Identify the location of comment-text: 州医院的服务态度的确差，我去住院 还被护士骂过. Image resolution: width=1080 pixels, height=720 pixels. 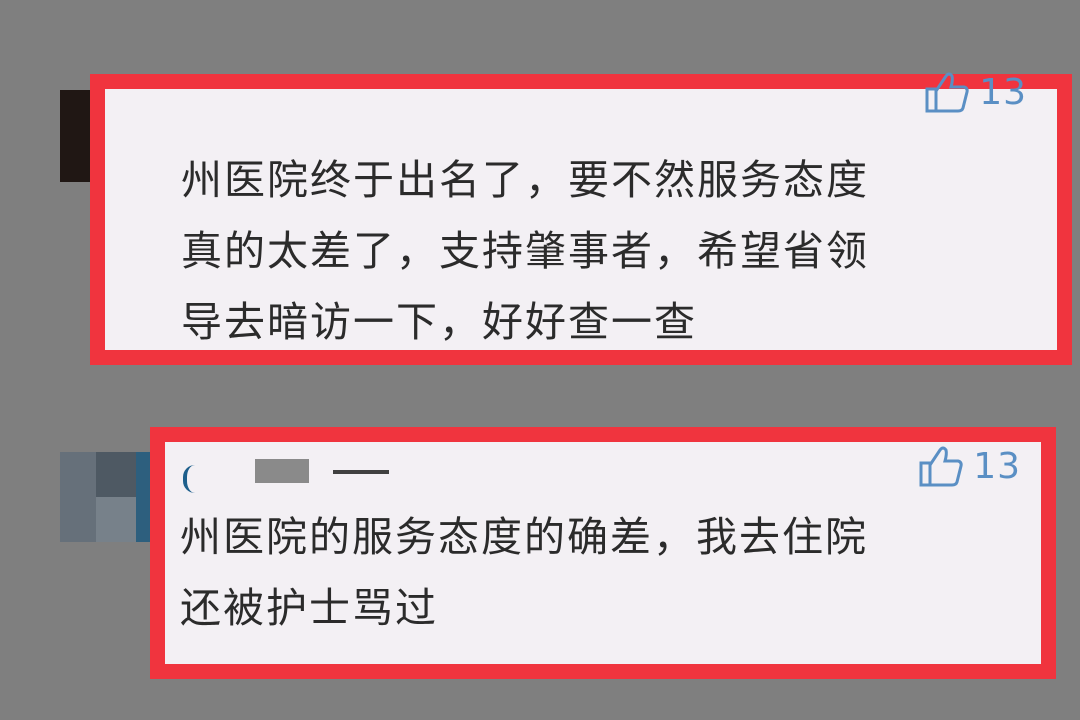
(524, 572).